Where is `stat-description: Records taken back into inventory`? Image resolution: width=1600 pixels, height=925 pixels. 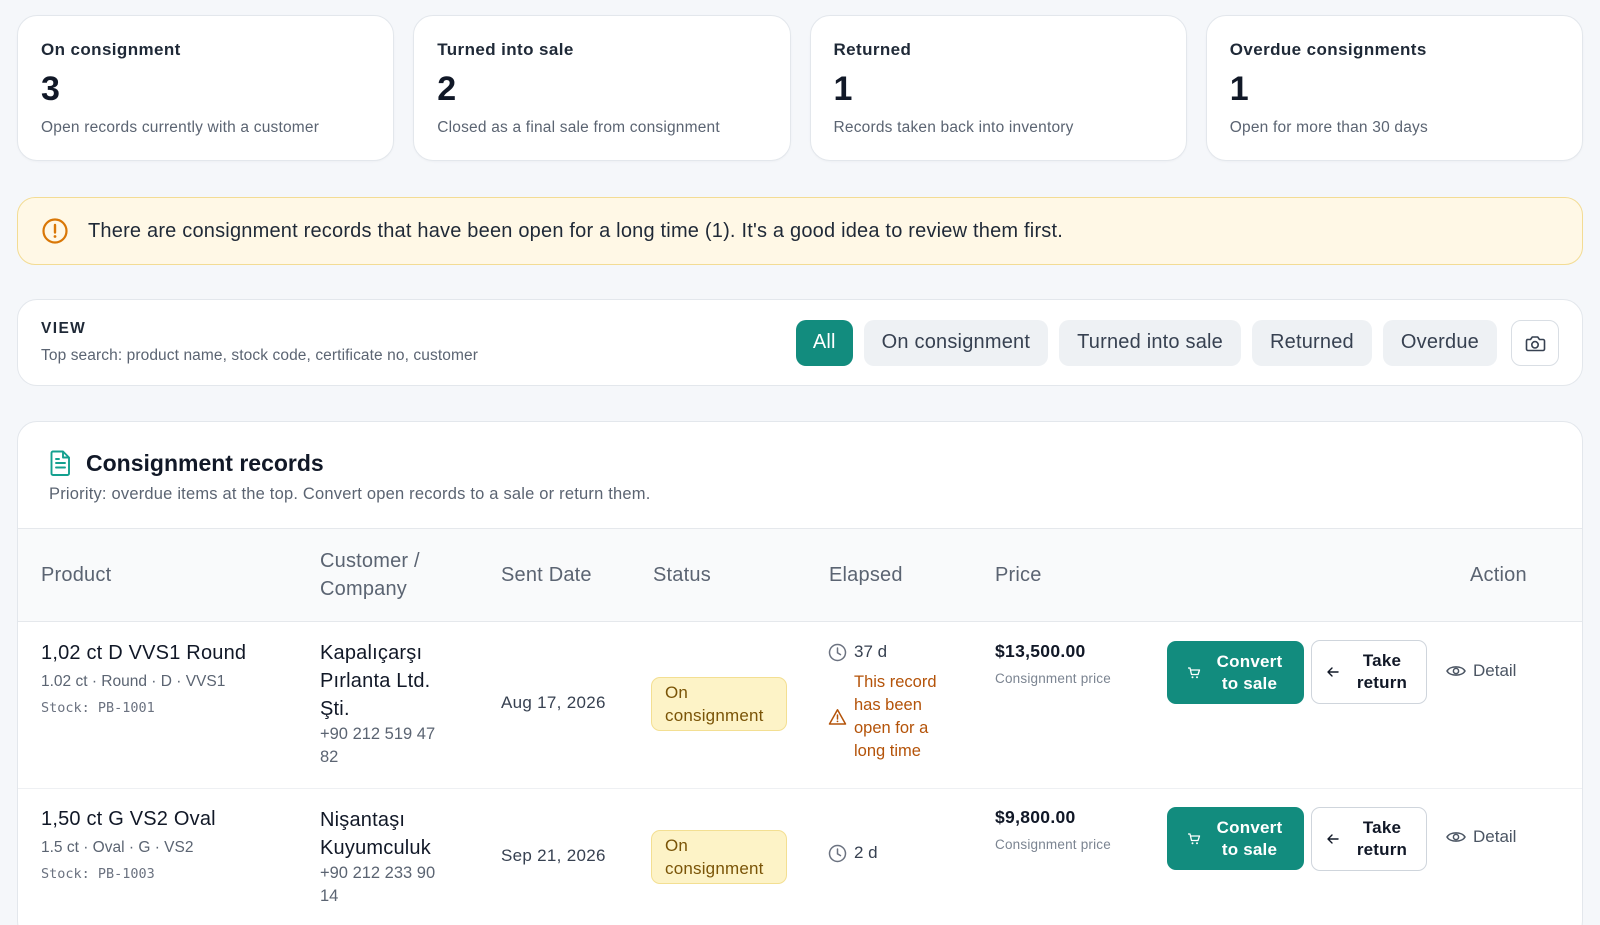 stat-description: Records taken back into inventory is located at coordinates (953, 127).